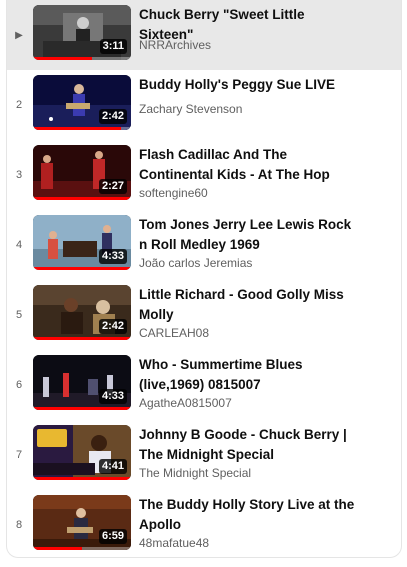 Image resolution: width=407 pixels, height=567 pixels. I want to click on video-title: The Buddy Holly Story Live at the Apollo, so click(250, 515).